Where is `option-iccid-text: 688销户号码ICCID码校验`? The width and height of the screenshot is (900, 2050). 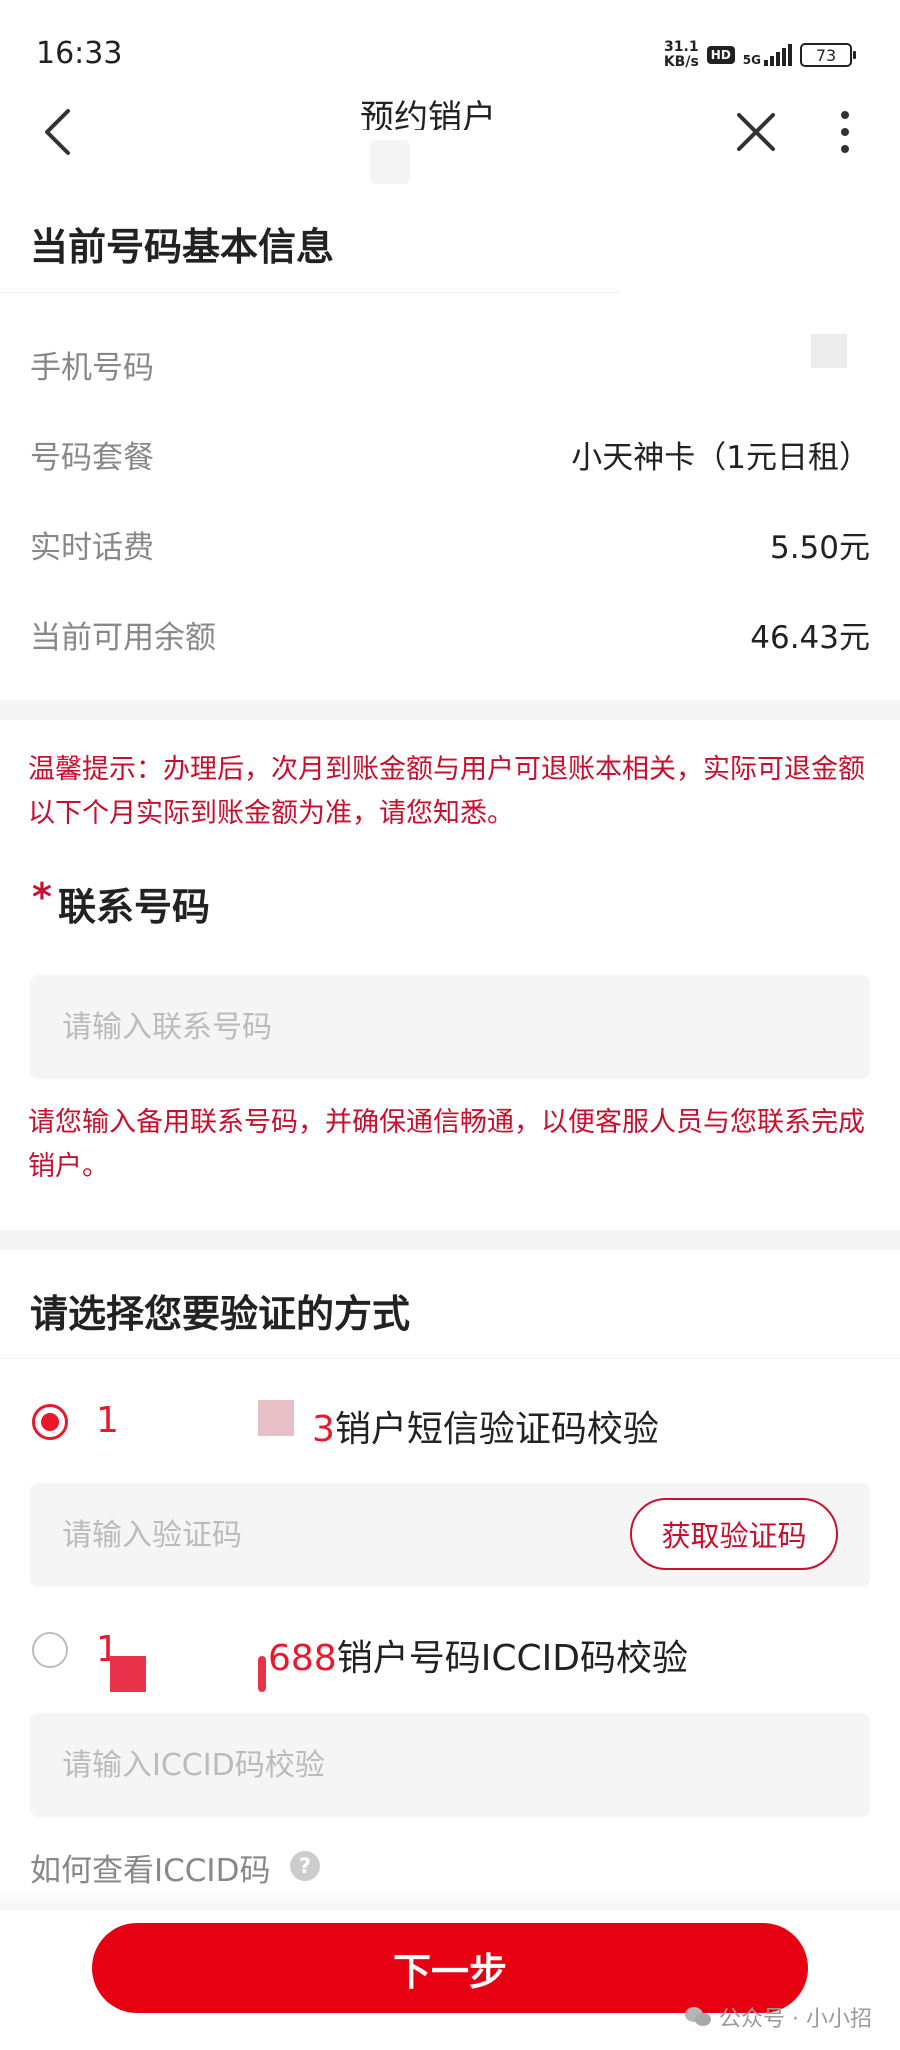
option-iccid-text: 688销户号码ICCID码校验 is located at coordinates (478, 1655).